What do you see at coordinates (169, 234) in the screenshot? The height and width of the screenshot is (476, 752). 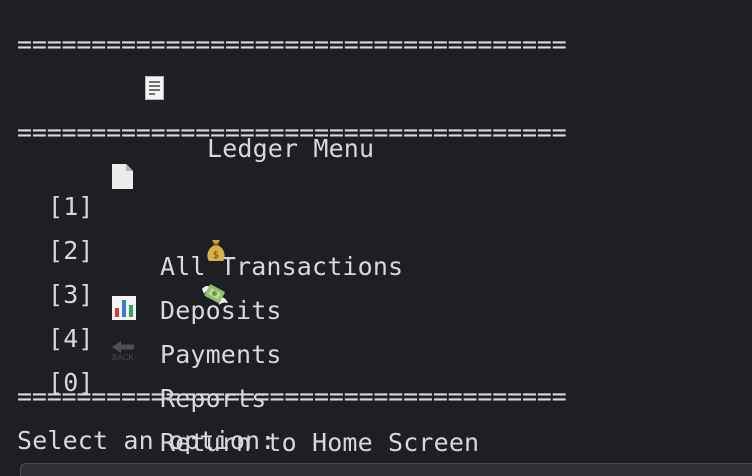 I see `money-bag-icon: $` at bounding box center [169, 234].